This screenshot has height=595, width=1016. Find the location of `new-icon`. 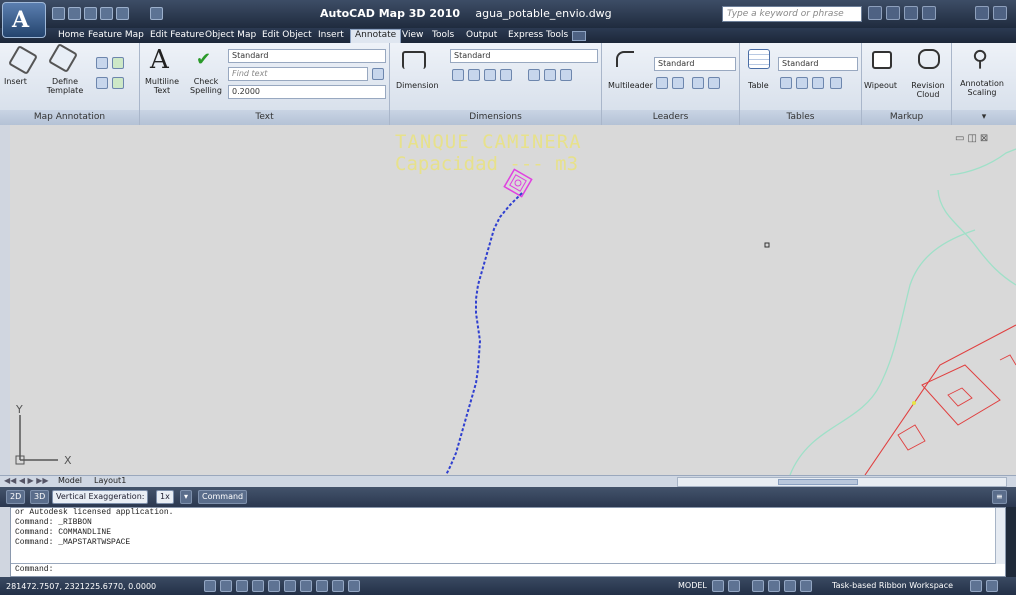

new-icon is located at coordinates (58, 13).